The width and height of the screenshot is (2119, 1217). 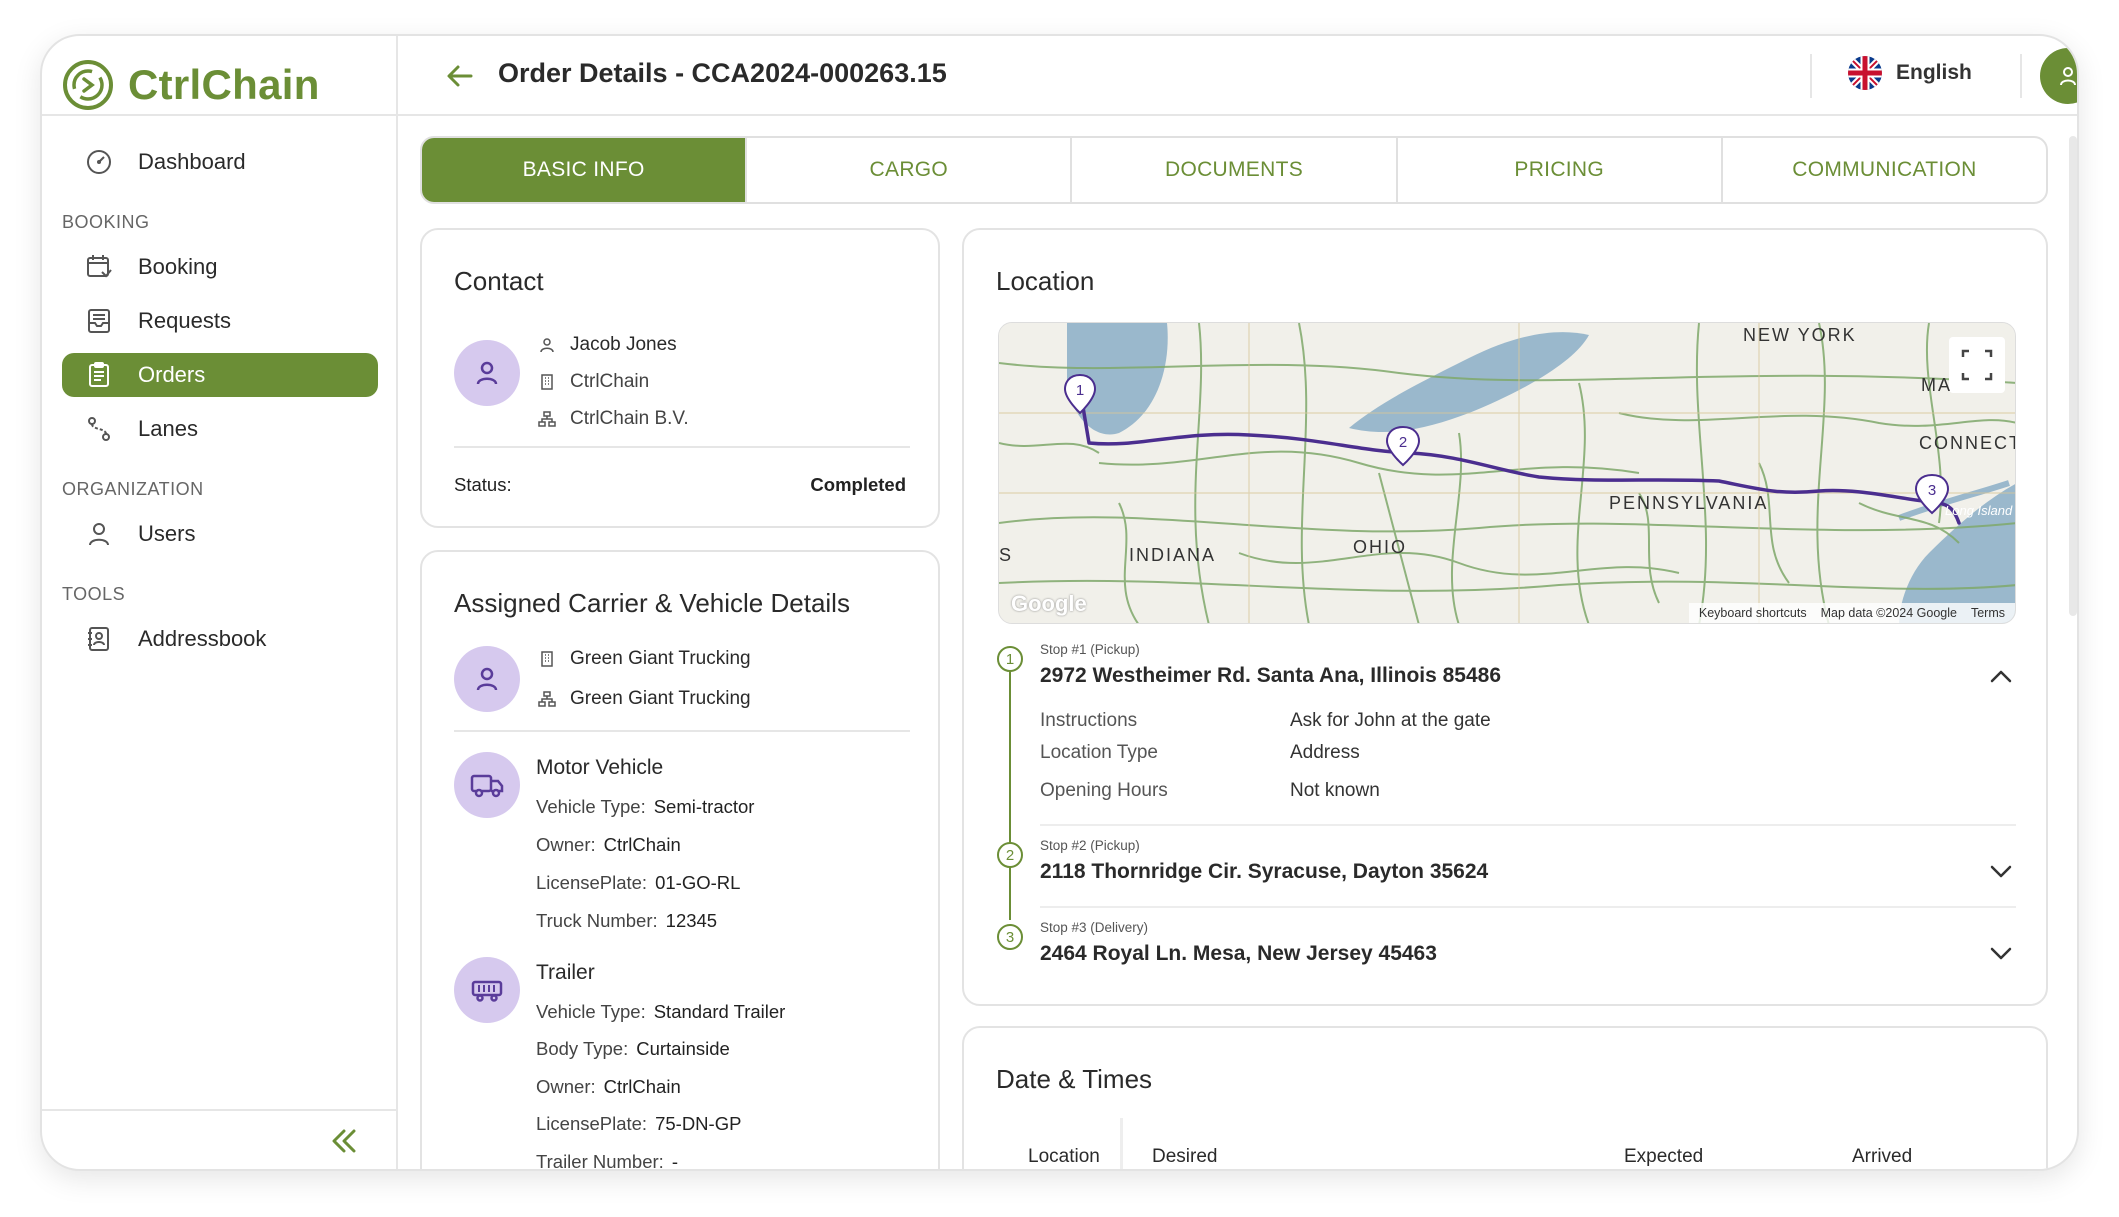 I want to click on stop-1-location-type-value: Address, so click(x=1325, y=753).